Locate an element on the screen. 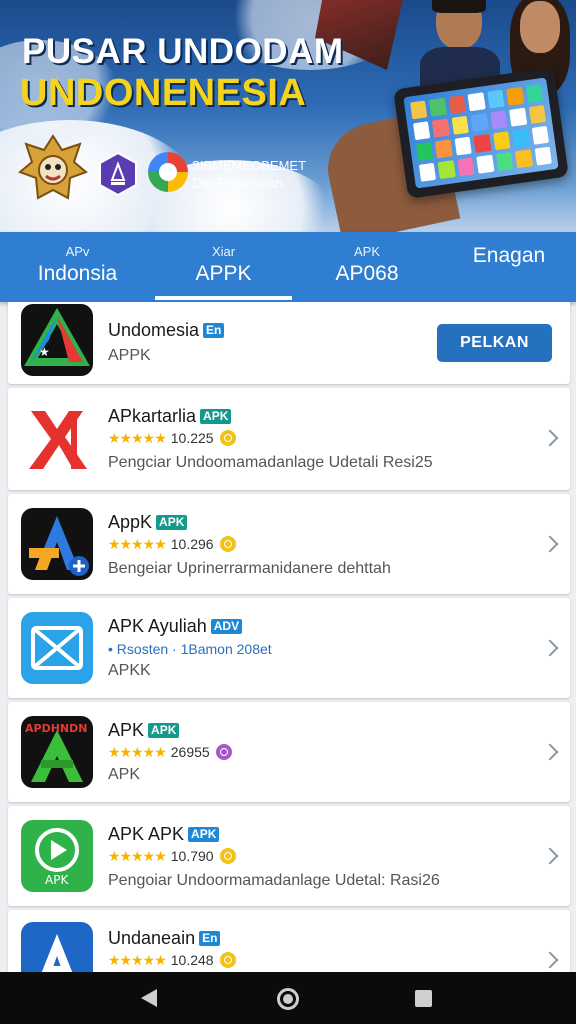 This screenshot has width=576, height=1024. app-meta: • Rsosten · 1Bamon 208et is located at coordinates (190, 649).